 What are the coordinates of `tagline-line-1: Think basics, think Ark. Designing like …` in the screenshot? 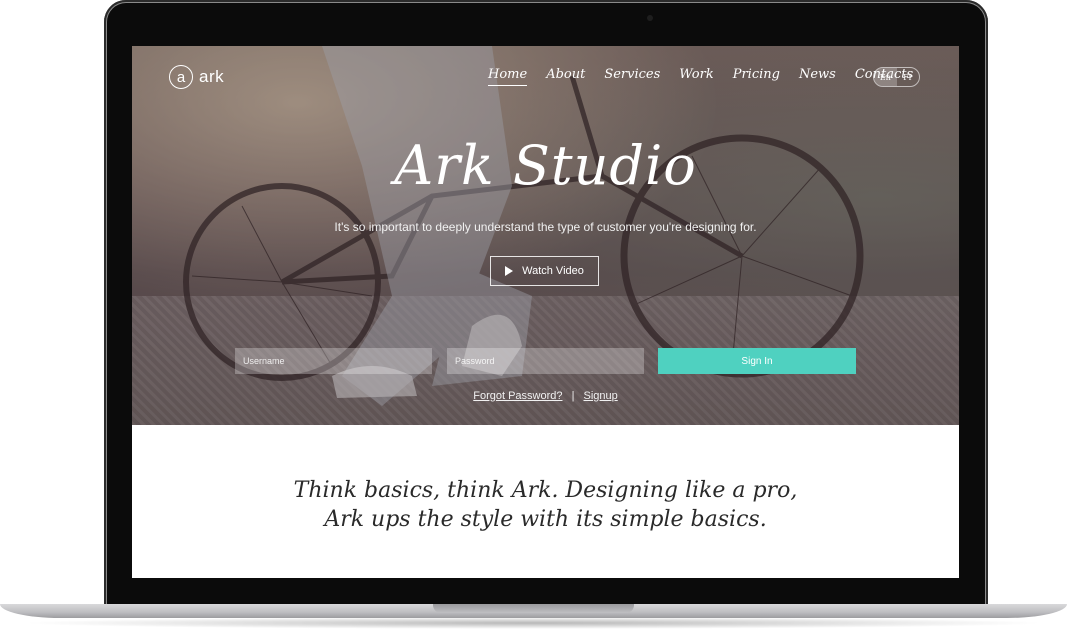 It's located at (545, 490).